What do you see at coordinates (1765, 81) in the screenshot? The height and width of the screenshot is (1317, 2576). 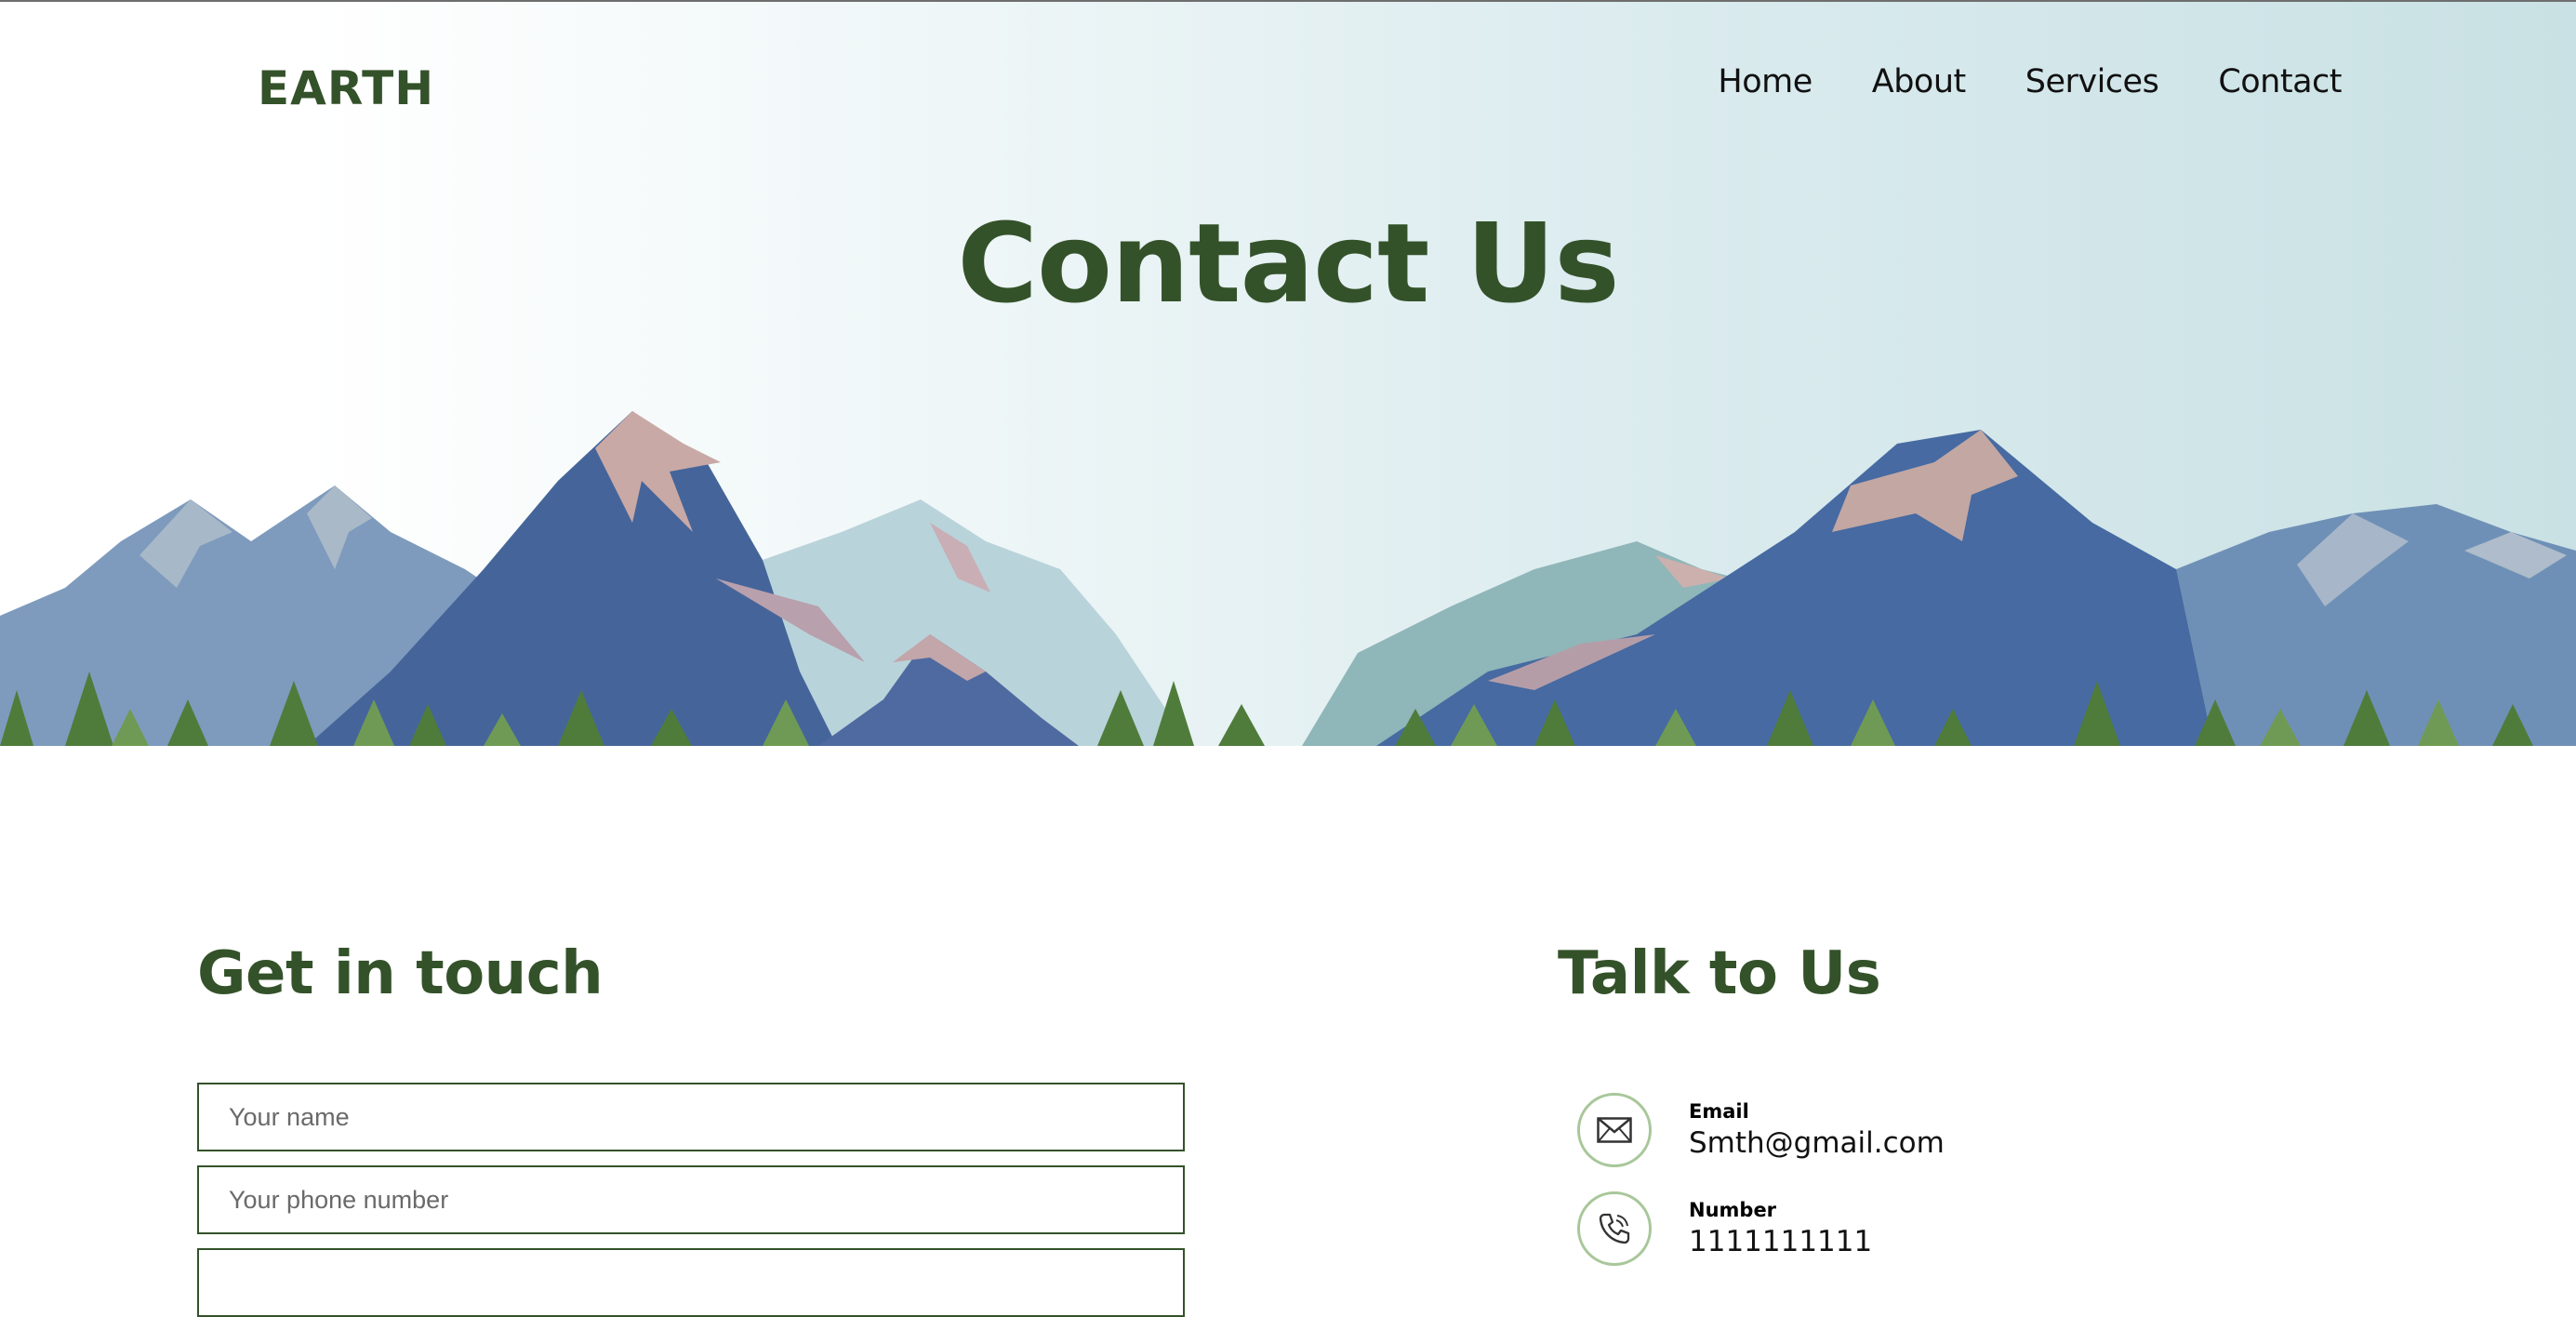 I see `nav-link-home: Home` at bounding box center [1765, 81].